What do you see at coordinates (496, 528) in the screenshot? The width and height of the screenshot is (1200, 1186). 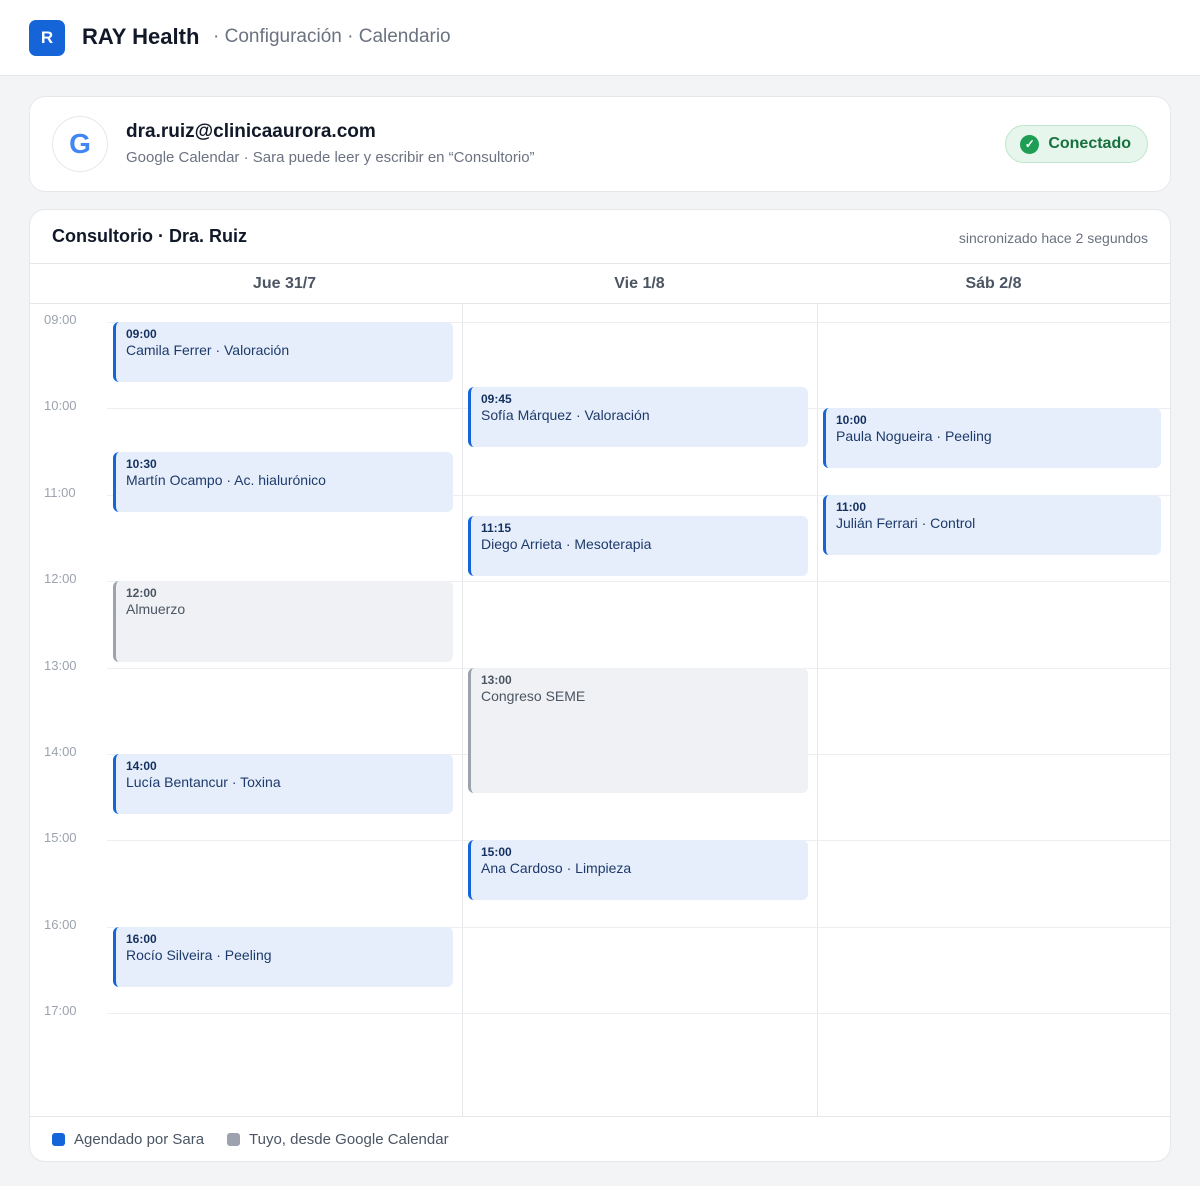 I see `event-time: 11:15` at bounding box center [496, 528].